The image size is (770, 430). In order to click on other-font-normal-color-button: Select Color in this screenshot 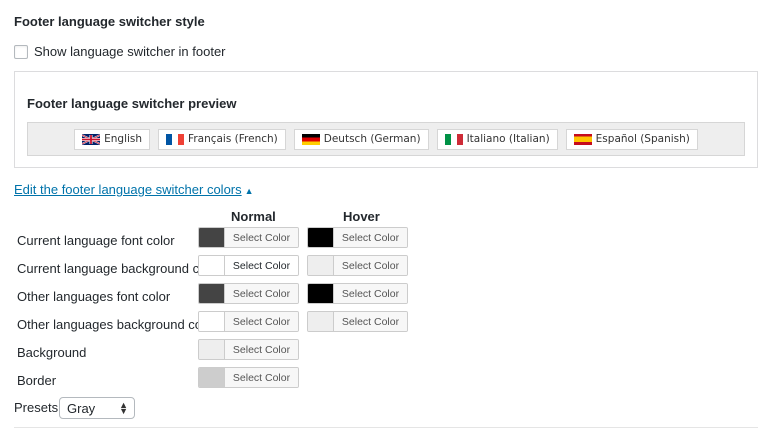, I will do `click(248, 293)`.